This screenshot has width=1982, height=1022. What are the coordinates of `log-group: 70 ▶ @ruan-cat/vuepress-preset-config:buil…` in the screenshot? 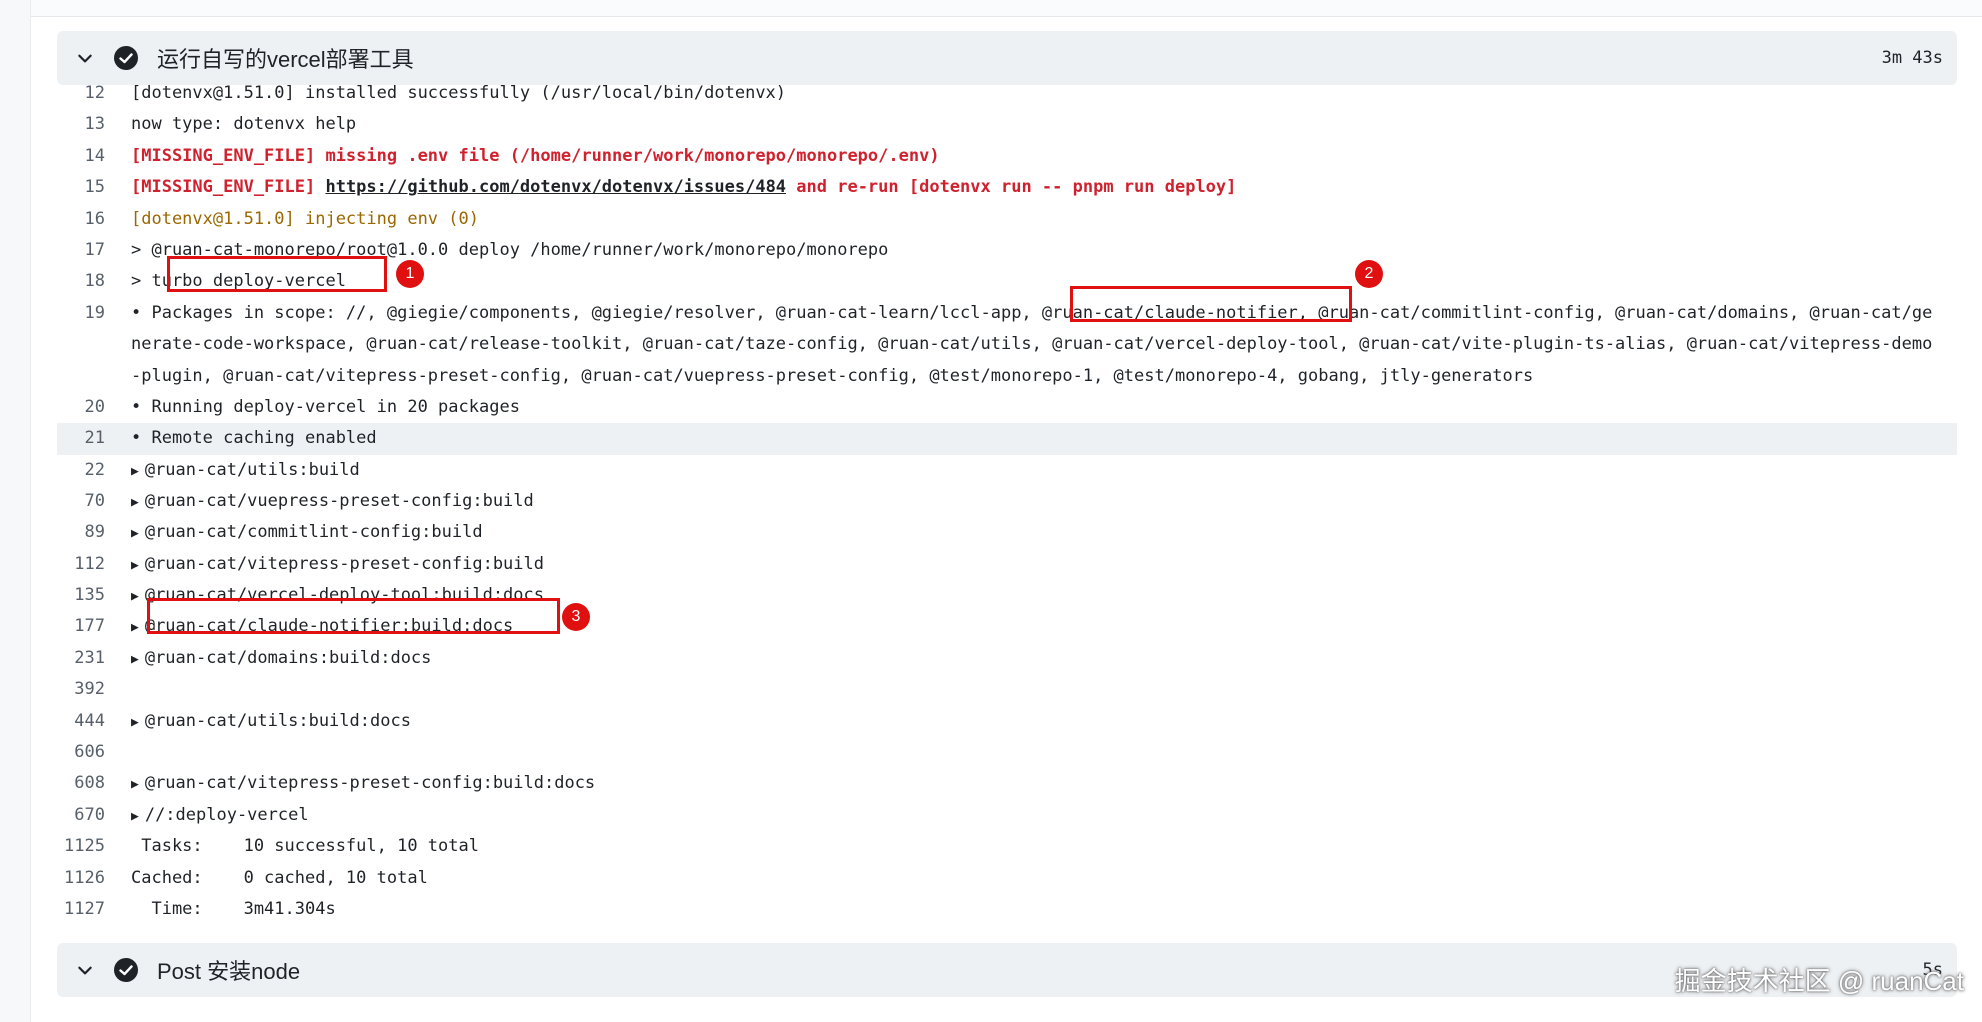 It's located at (1007, 501).